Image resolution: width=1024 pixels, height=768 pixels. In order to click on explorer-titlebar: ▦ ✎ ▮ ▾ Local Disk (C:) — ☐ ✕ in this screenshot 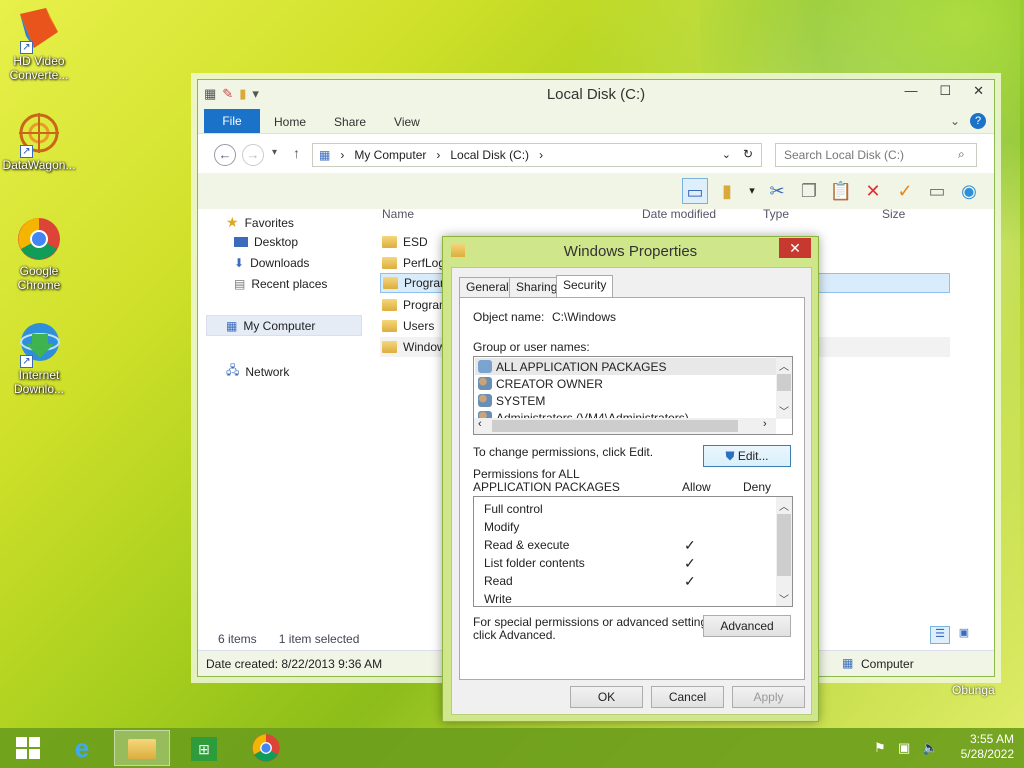, I will do `click(596, 94)`.